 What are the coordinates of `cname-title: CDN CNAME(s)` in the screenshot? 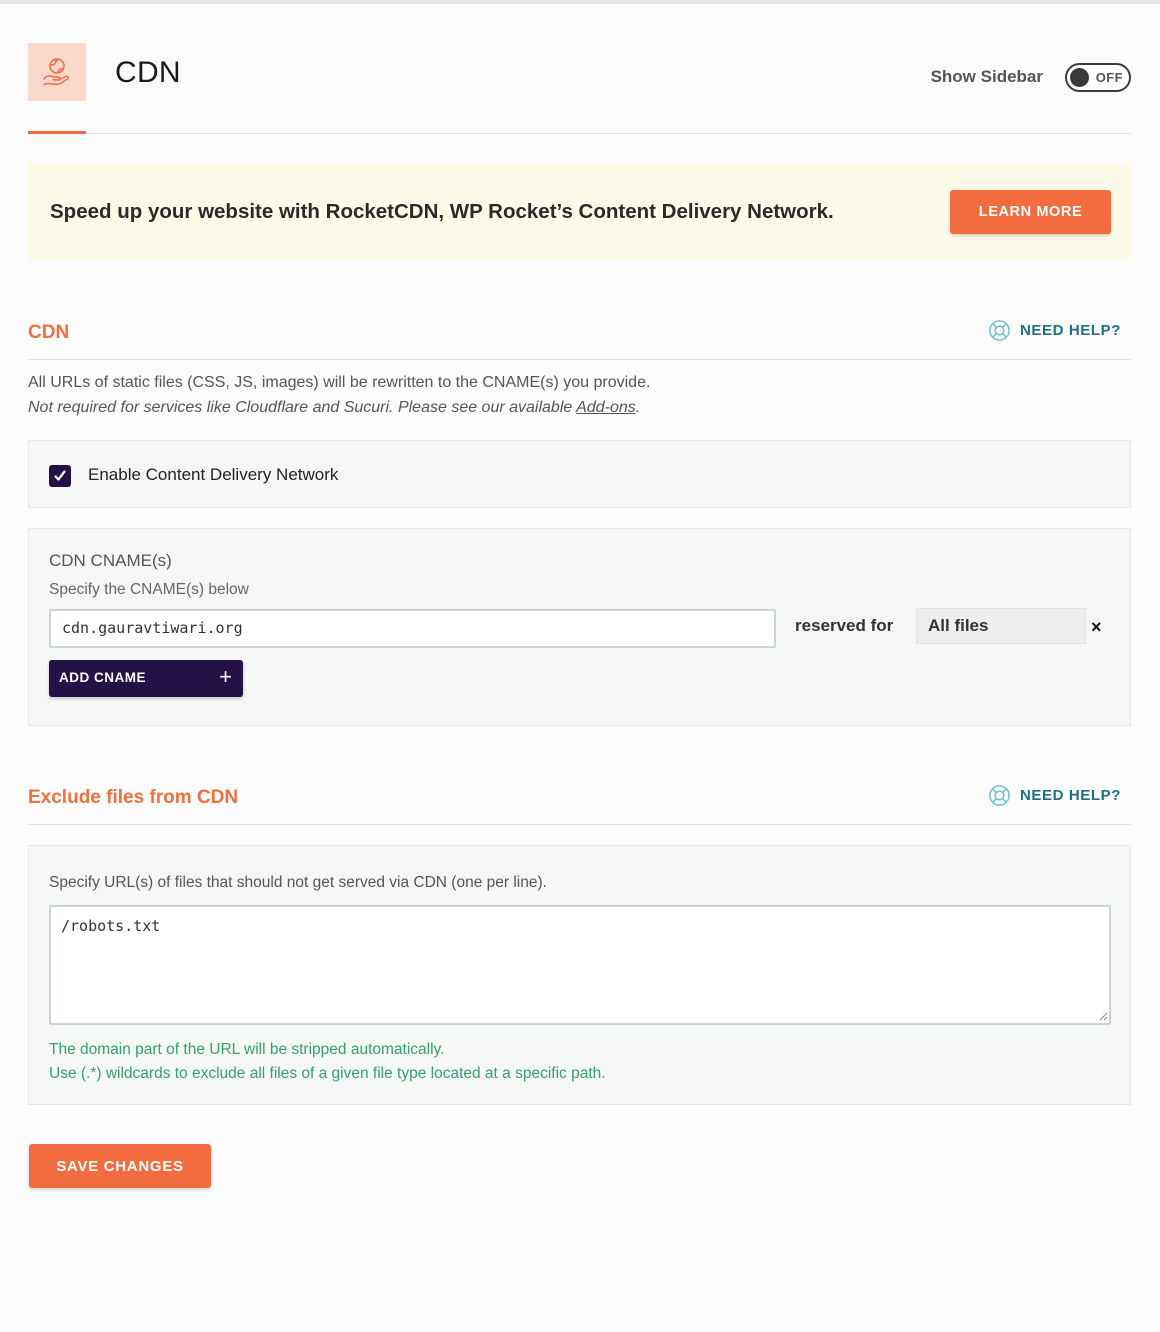 It's located at (110, 560).